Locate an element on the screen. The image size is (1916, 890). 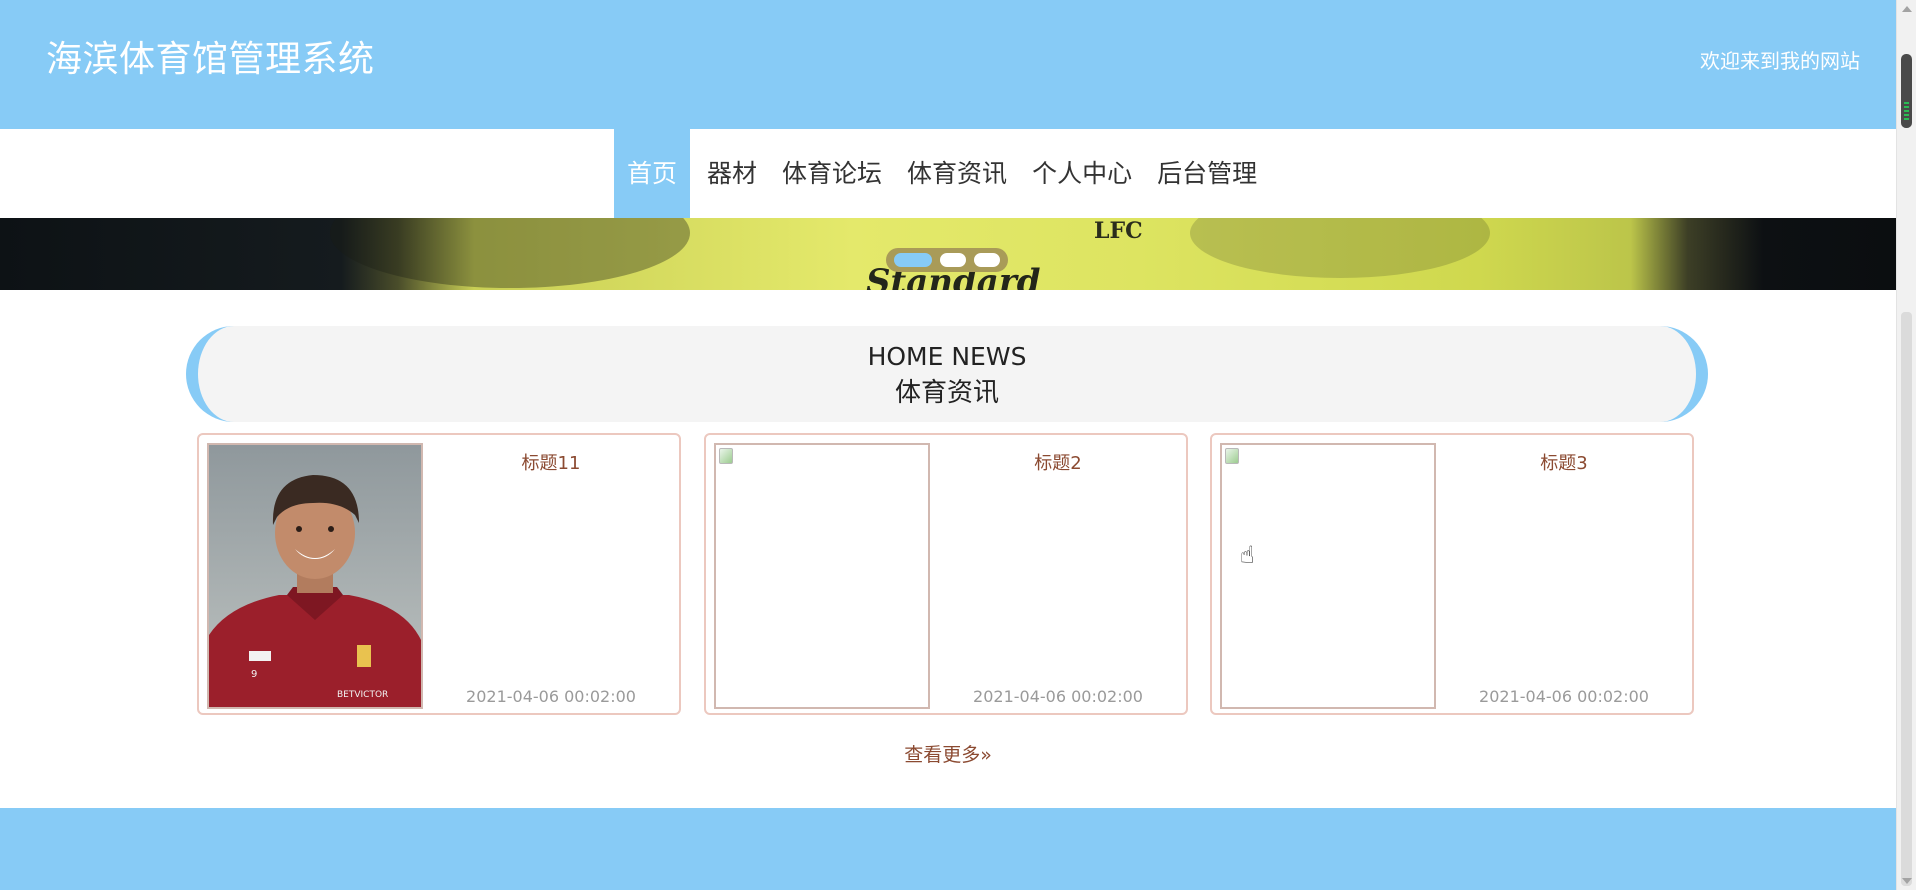
main-nav: 首页 器材 体育论坛 体育资讯 个人中心 后台管理 is located at coordinates (948, 173).